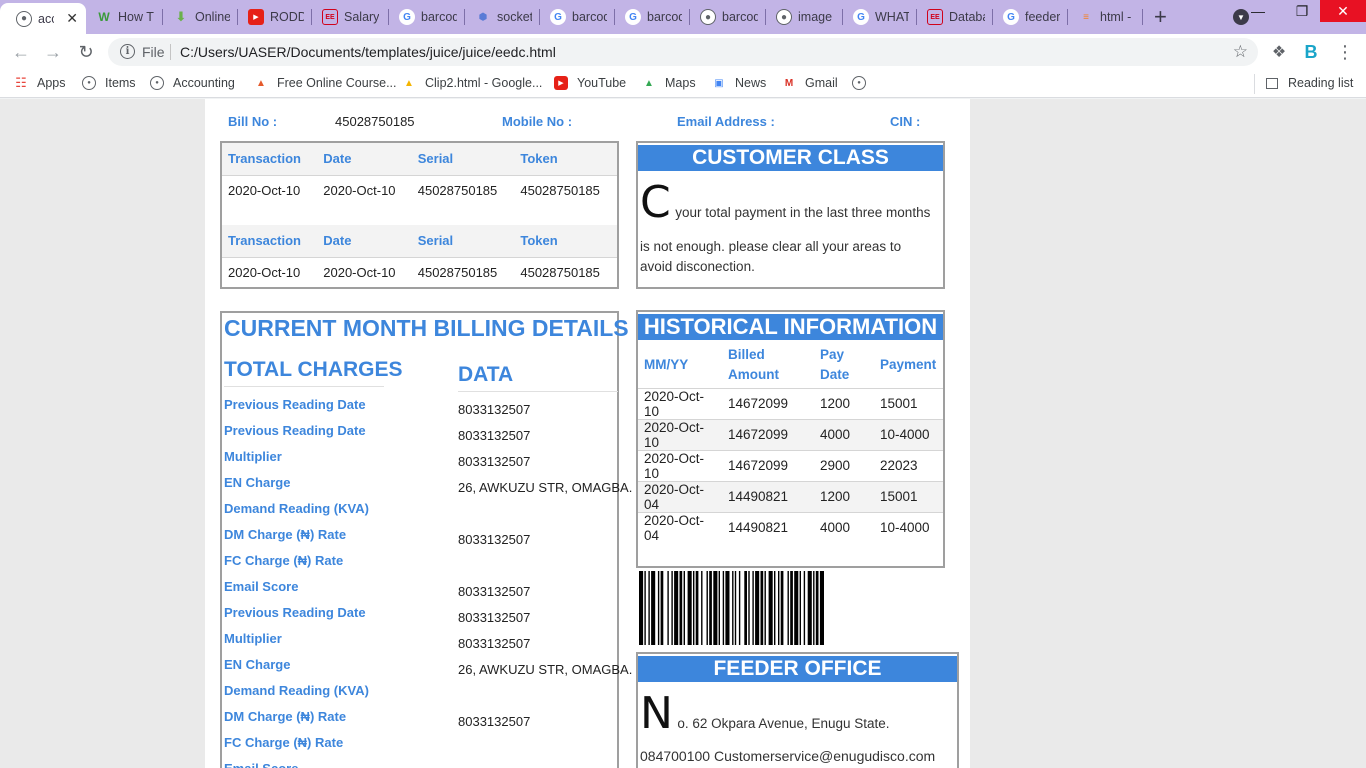  Describe the element at coordinates (844, 403) in the screenshot. I see `table-cell: 1200` at that location.